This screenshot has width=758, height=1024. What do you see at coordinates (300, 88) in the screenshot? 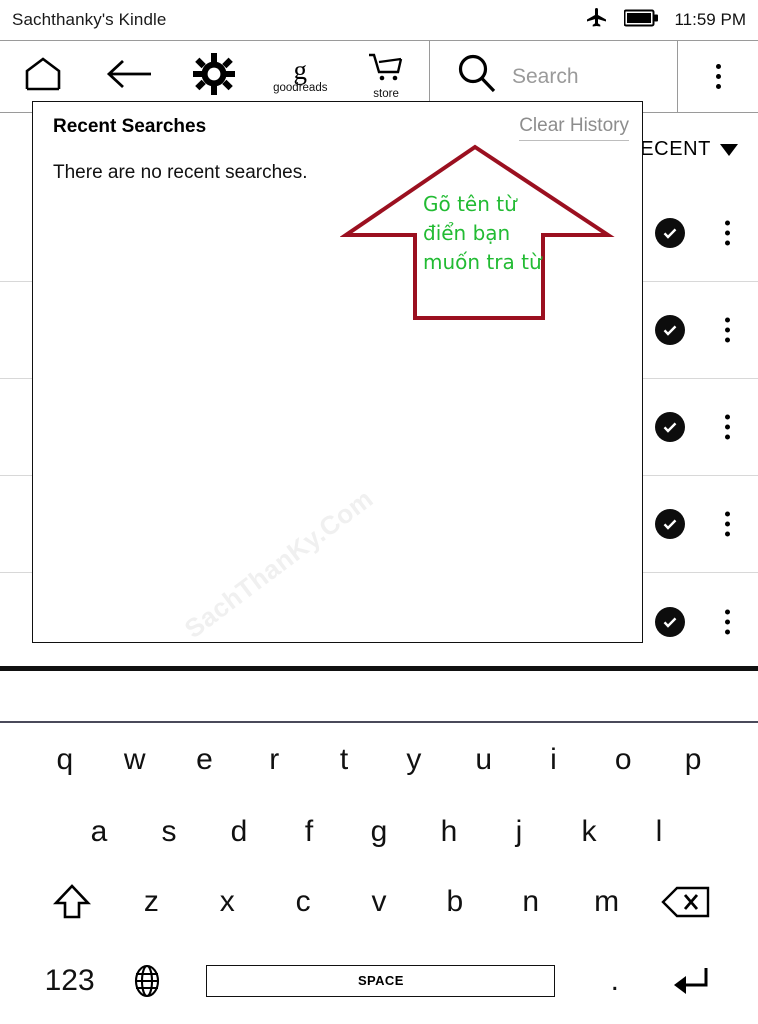
I see `goodreads-label: goodreads` at bounding box center [300, 88].